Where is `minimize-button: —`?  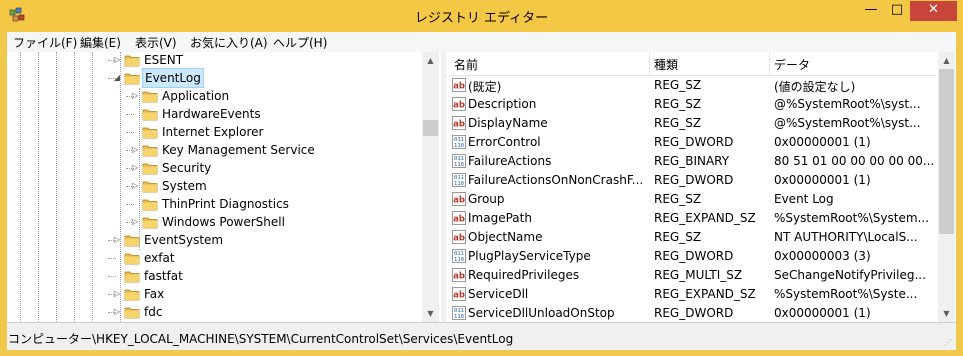
minimize-button: — is located at coordinates (871, 11).